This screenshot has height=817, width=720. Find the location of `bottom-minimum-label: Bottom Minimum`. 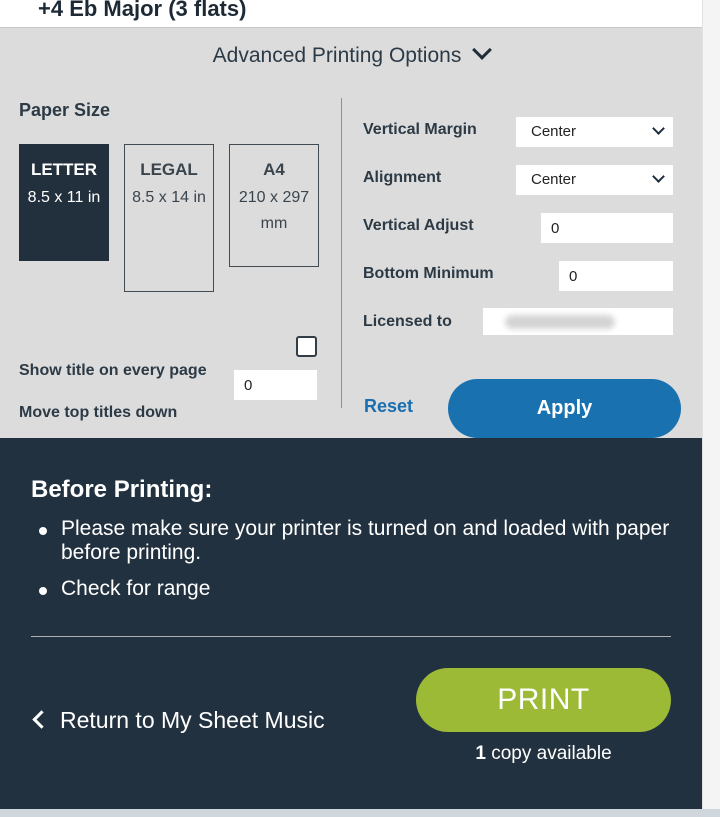

bottom-minimum-label: Bottom Minimum is located at coordinates (428, 273).